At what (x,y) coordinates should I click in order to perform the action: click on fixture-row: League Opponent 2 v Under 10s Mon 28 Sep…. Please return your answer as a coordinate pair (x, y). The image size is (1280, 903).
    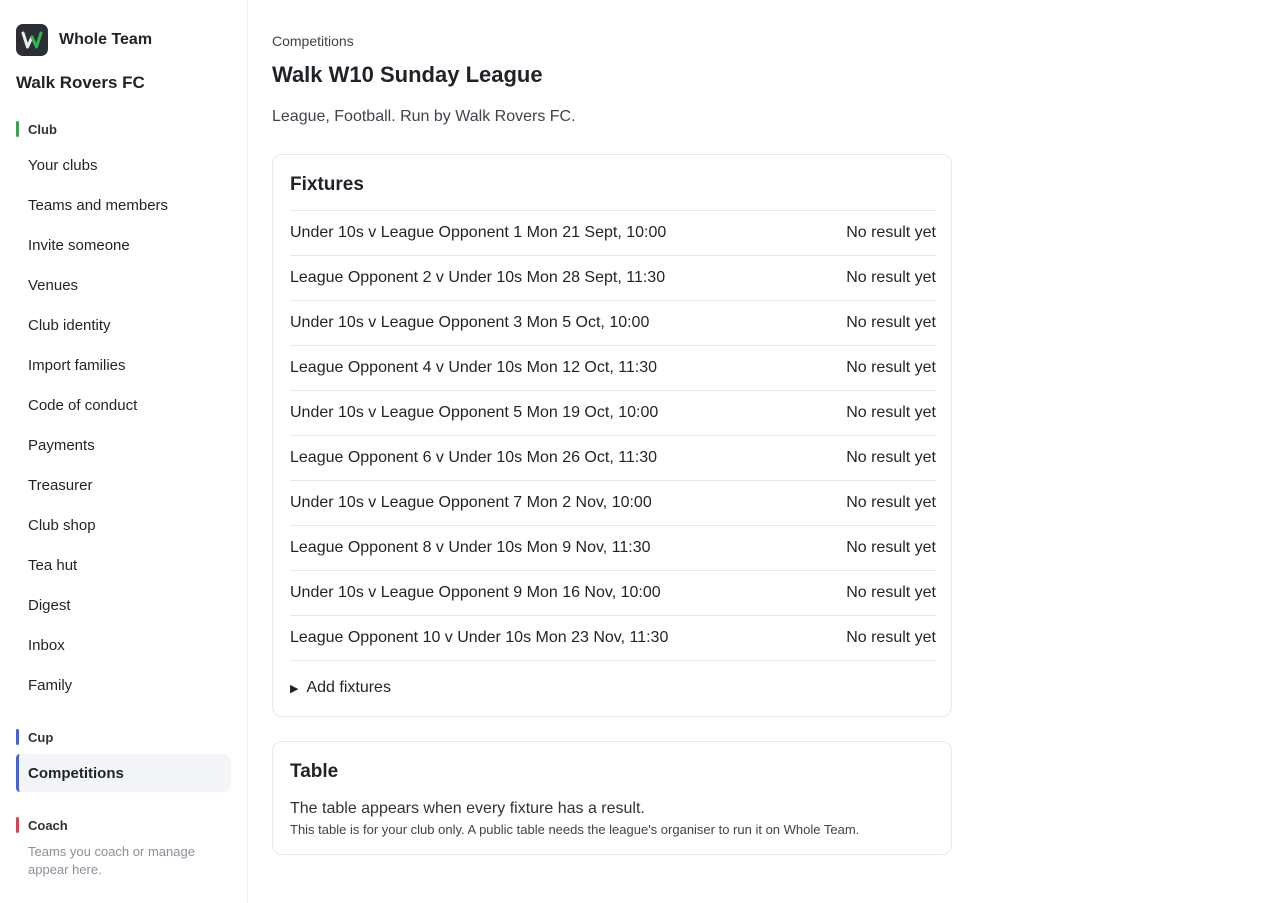
    Looking at the image, I should click on (613, 278).